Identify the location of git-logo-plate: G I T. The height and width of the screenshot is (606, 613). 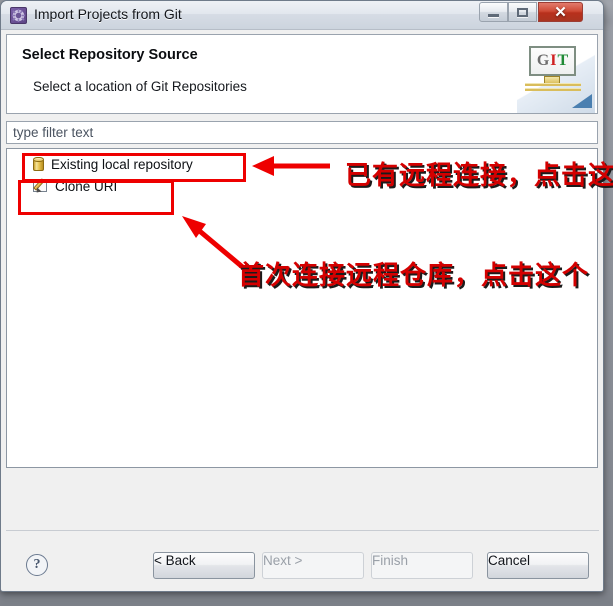
(552, 61).